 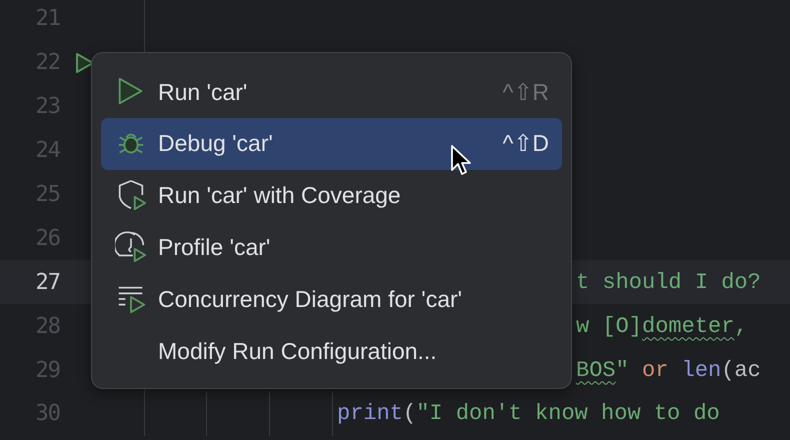 I want to click on menu-item: Concurrency Diagram for 'car', so click(x=331, y=299).